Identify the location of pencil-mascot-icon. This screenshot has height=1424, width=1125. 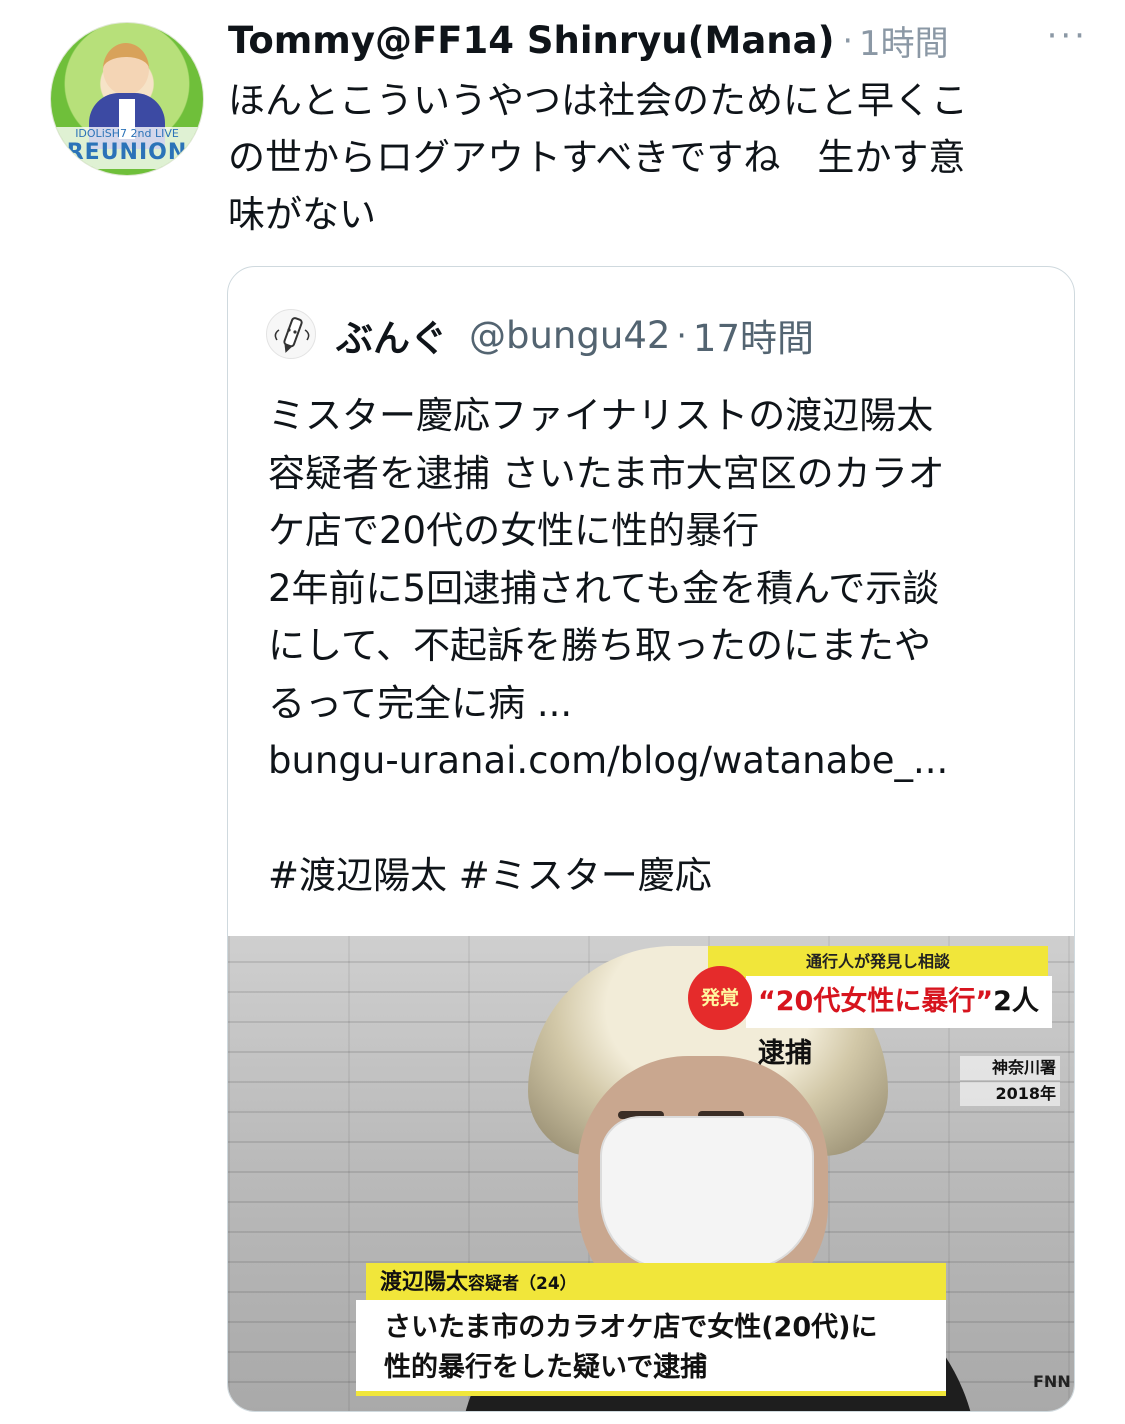
(292, 335).